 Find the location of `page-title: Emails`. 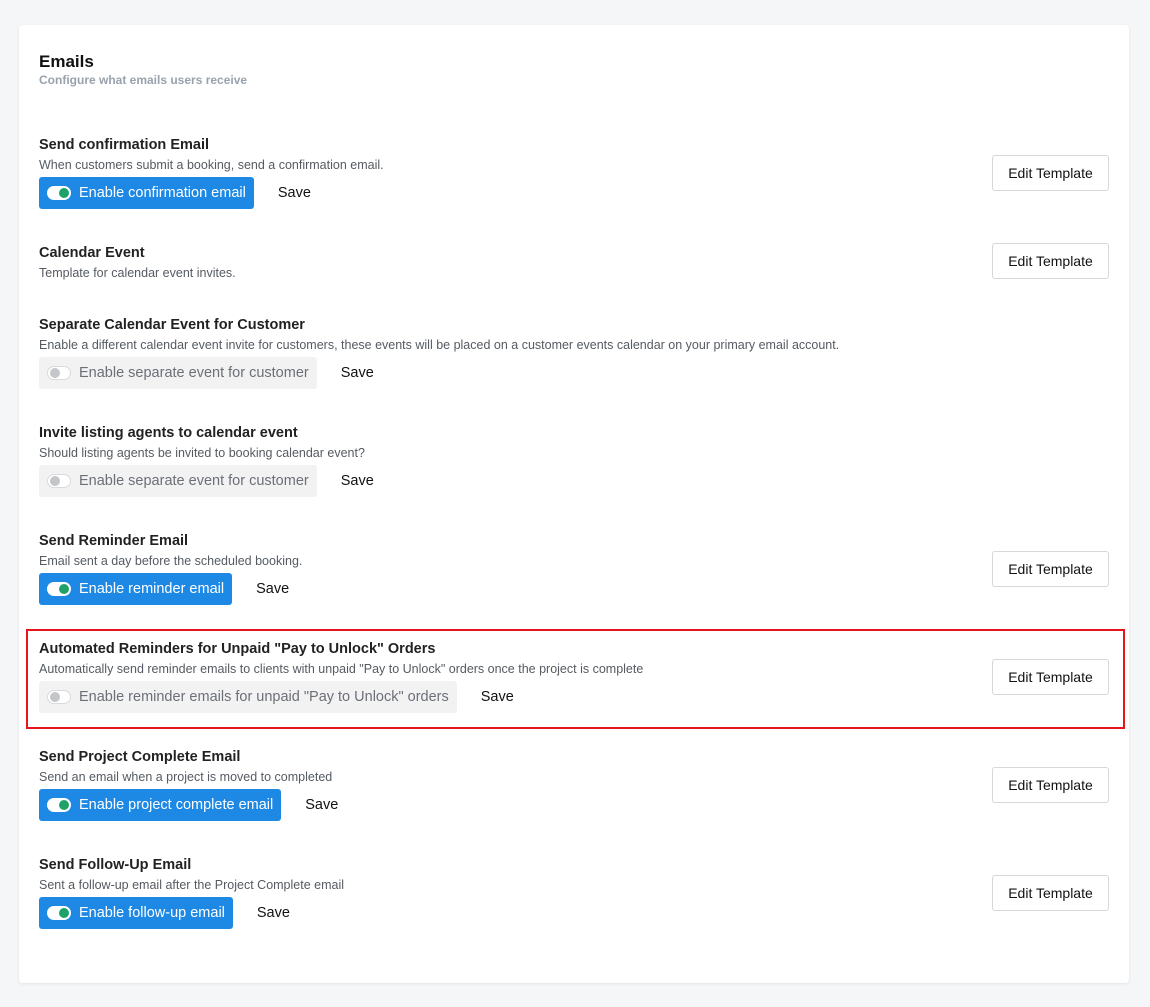

page-title: Emails is located at coordinates (66, 61).